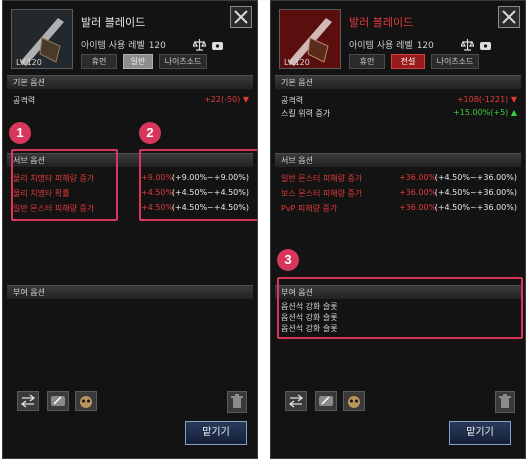  I want to click on tab-grade: 일반, so click(138, 61).